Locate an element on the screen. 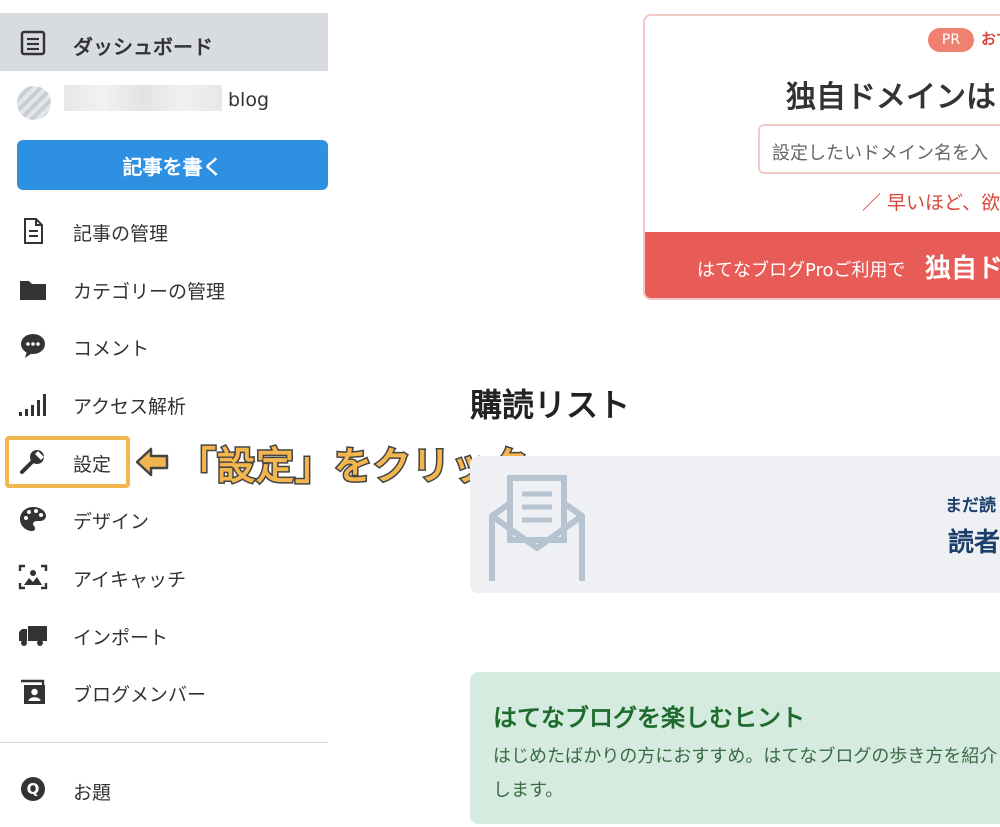 This screenshot has width=1000, height=827. dashboard-label: ダッシュボード is located at coordinates (143, 47).